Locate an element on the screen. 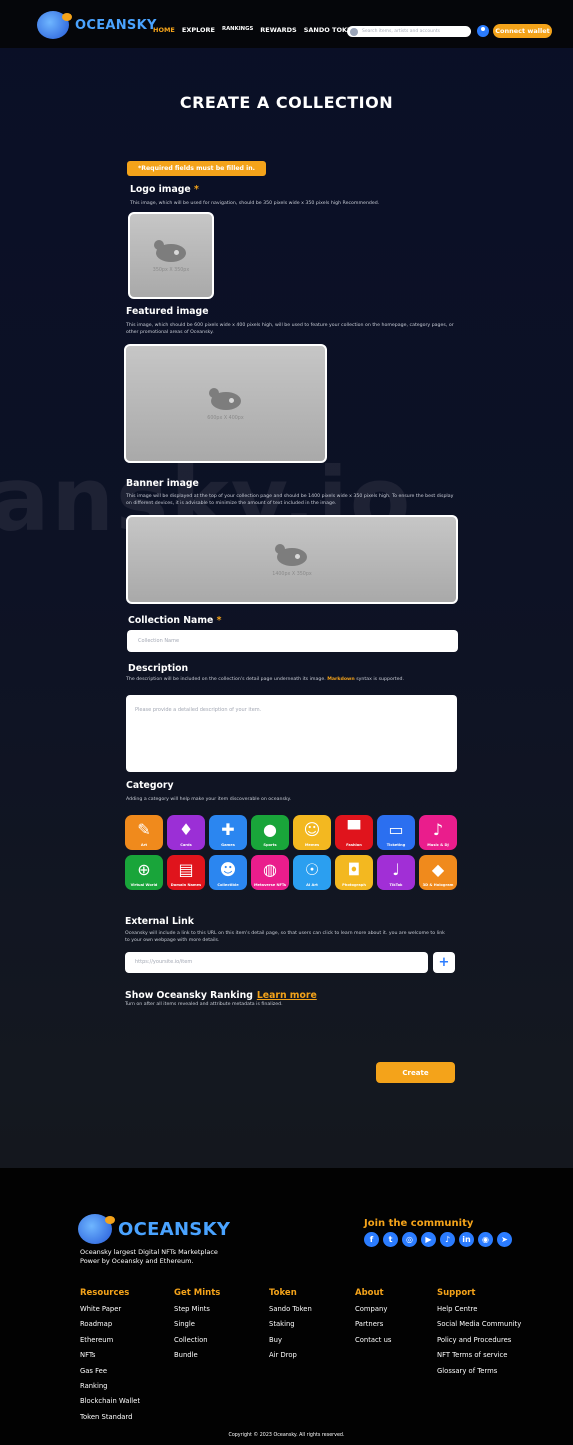 The width and height of the screenshot is (573, 1445). category-3d-hologram: ◆ 3D & Hologram is located at coordinates (438, 872).